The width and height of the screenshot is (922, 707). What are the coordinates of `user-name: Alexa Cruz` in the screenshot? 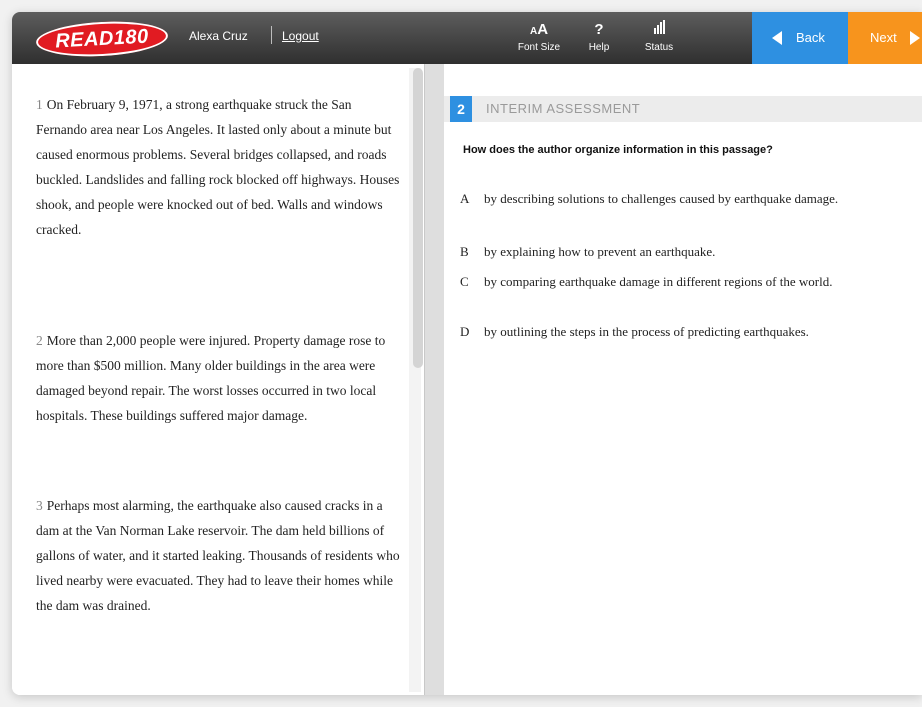 It's located at (218, 36).